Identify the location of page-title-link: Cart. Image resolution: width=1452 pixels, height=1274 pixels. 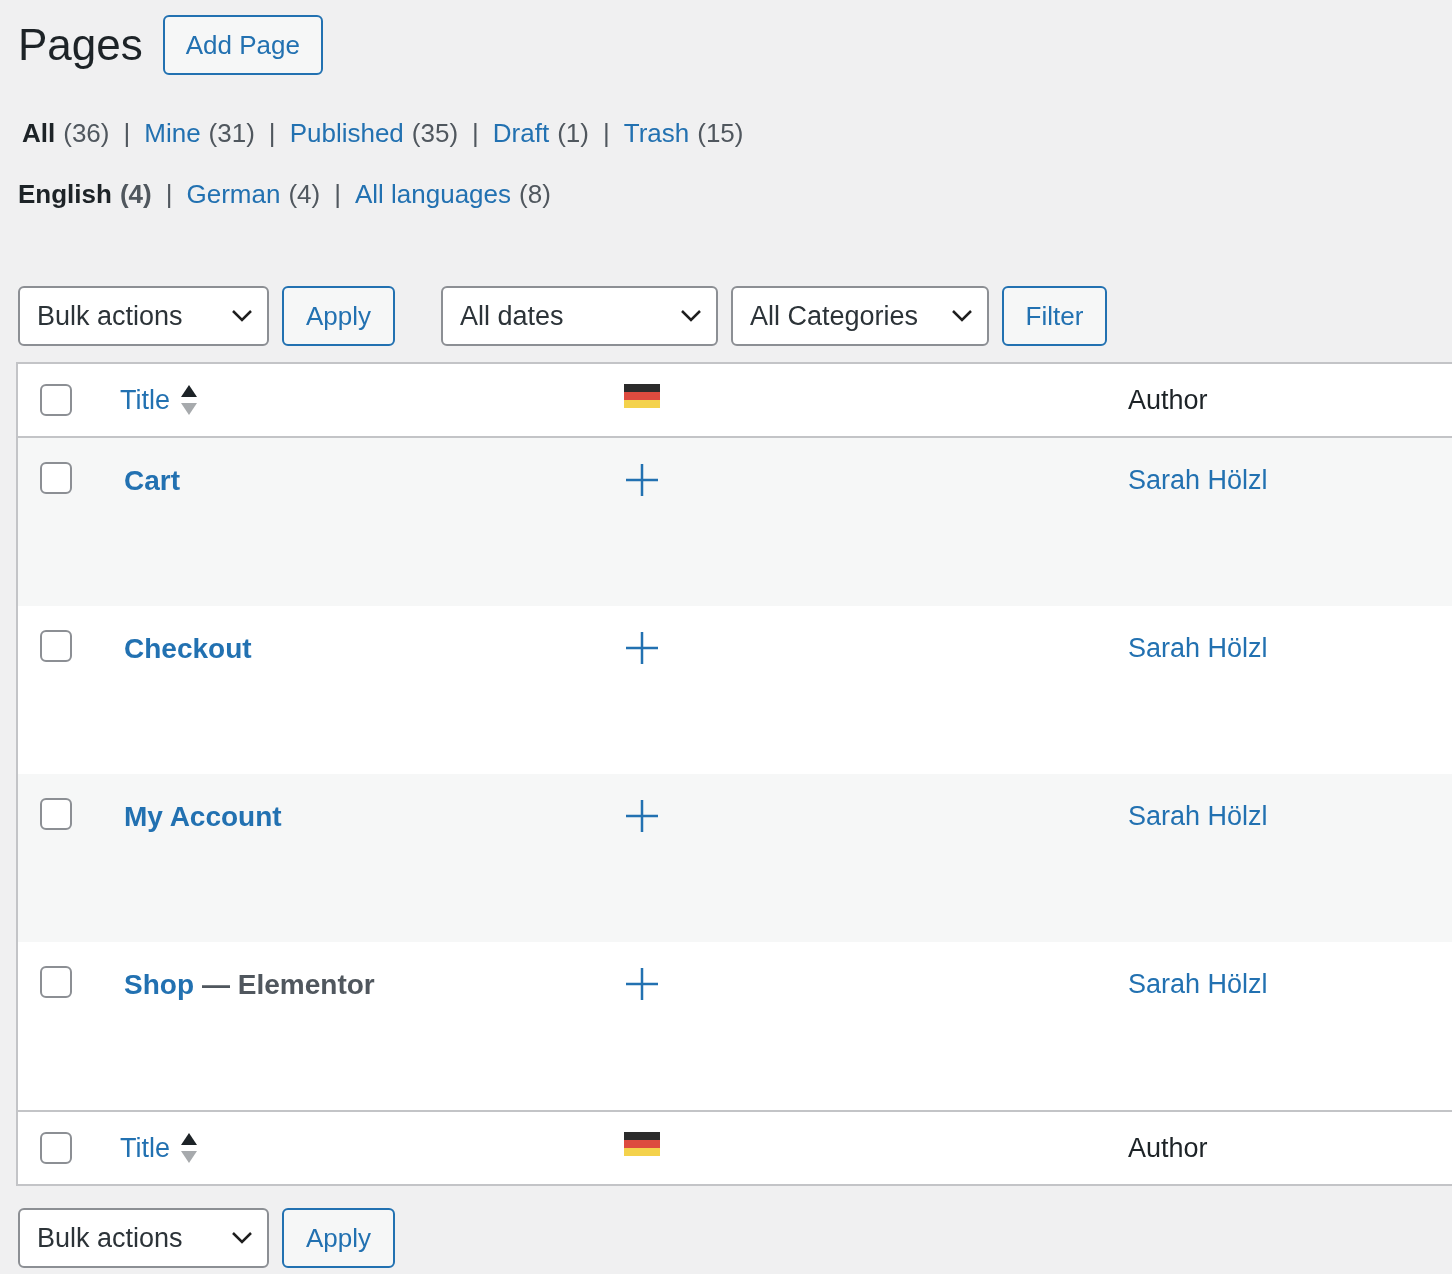
(152, 481).